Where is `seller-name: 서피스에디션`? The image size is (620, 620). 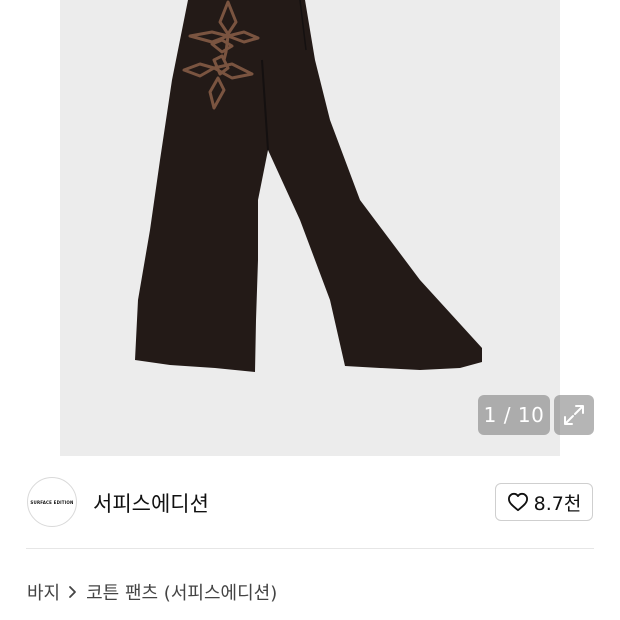 seller-name: 서피스에디션 is located at coordinates (151, 503).